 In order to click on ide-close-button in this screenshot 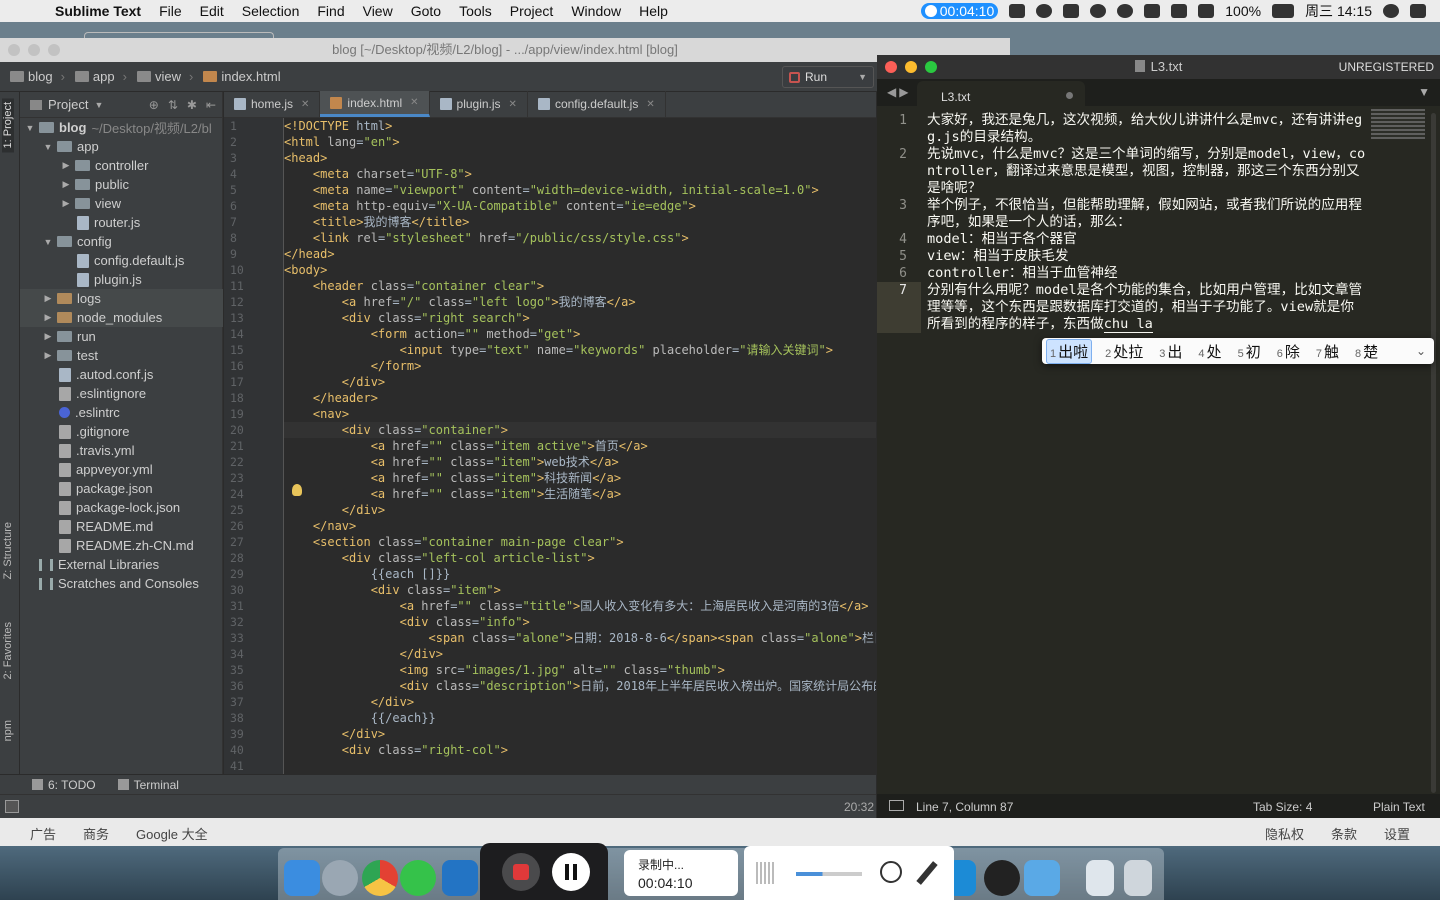, I will do `click(14, 50)`.